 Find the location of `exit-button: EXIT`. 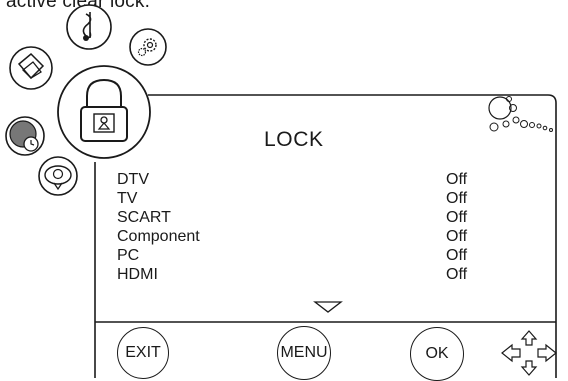

exit-button: EXIT is located at coordinates (143, 353).